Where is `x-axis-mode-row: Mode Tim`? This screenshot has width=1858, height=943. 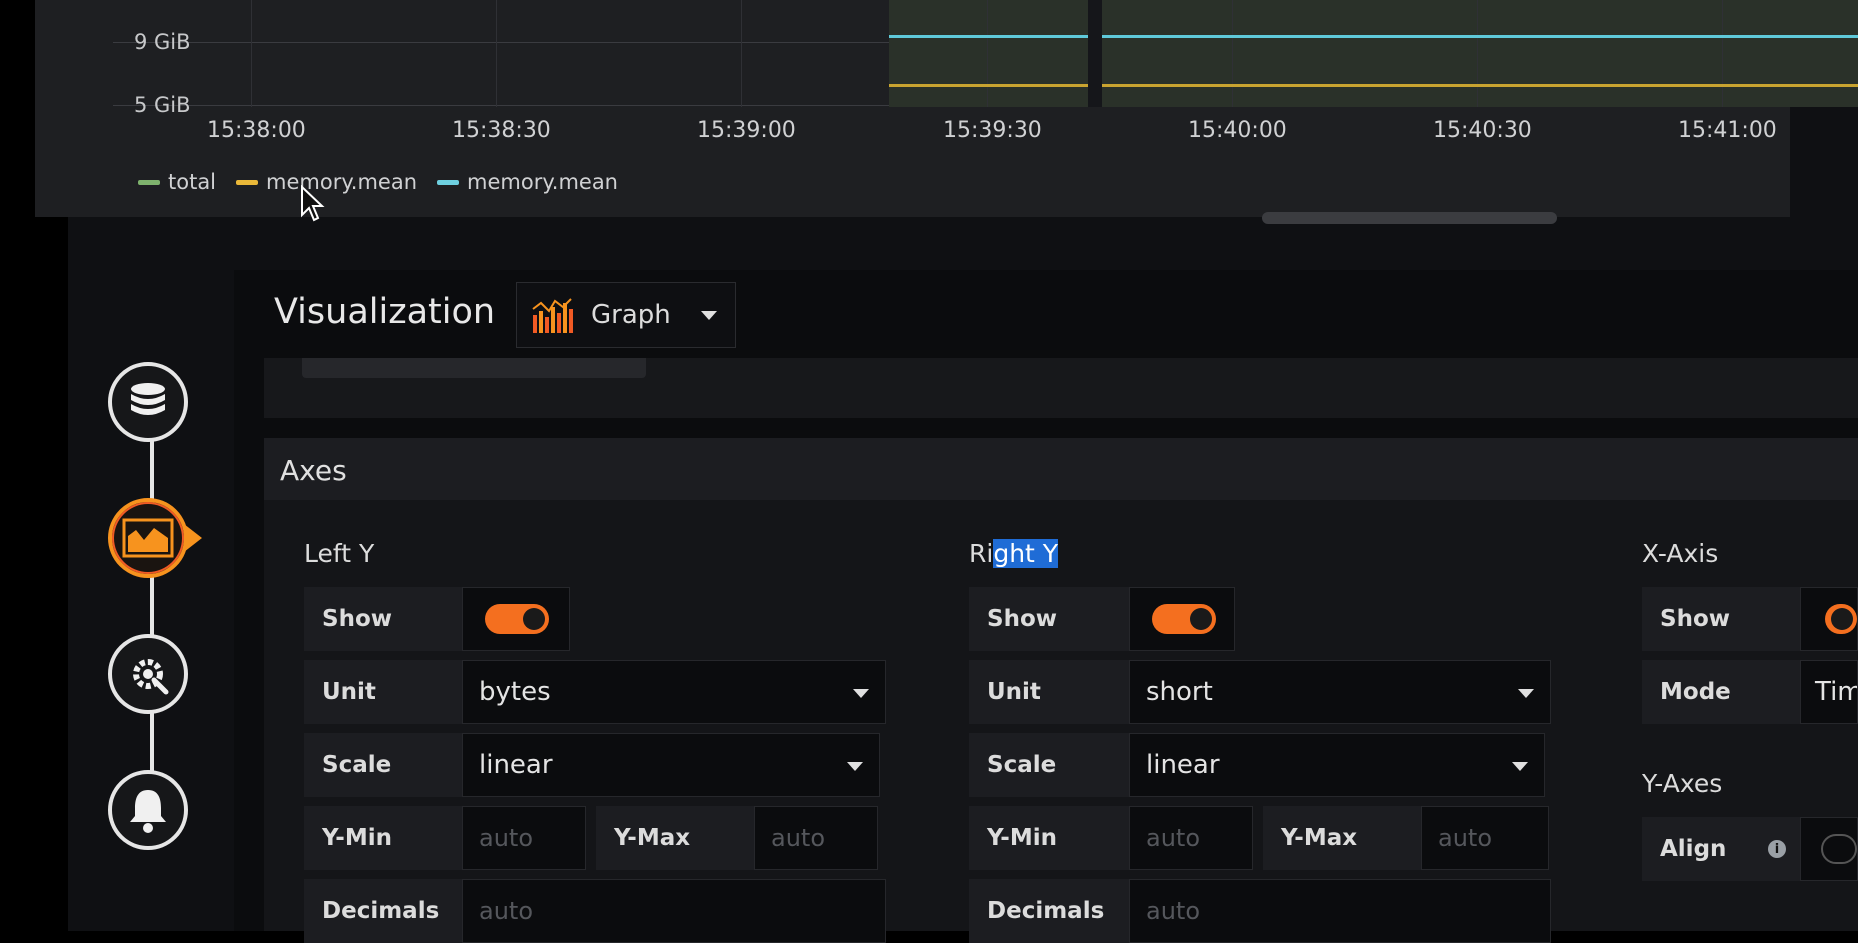 x-axis-mode-row: Mode Tim is located at coordinates (1750, 692).